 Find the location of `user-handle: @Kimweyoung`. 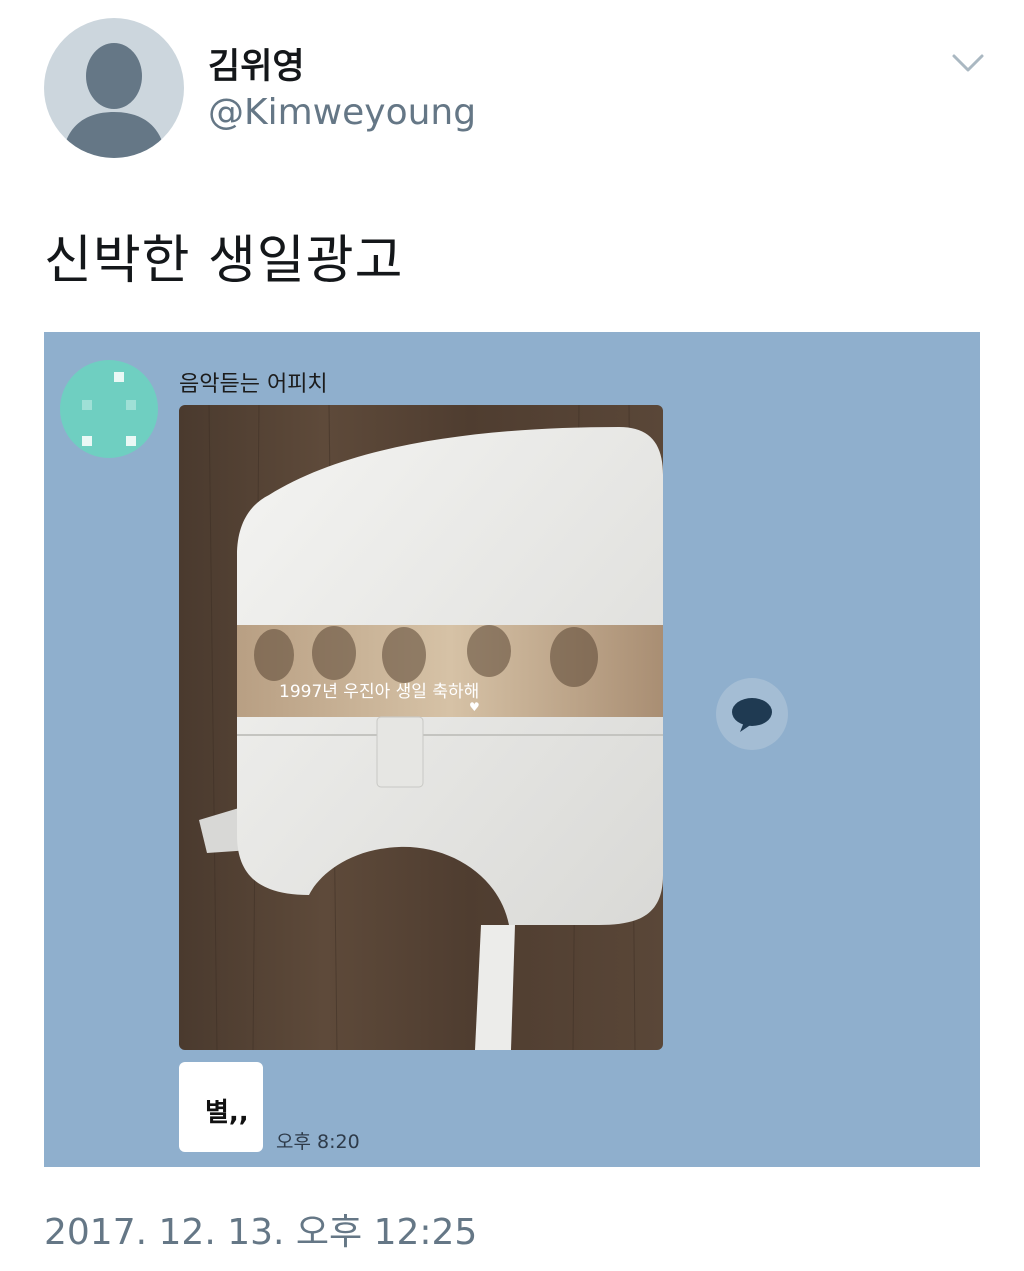

user-handle: @Kimweyoung is located at coordinates (342, 112).